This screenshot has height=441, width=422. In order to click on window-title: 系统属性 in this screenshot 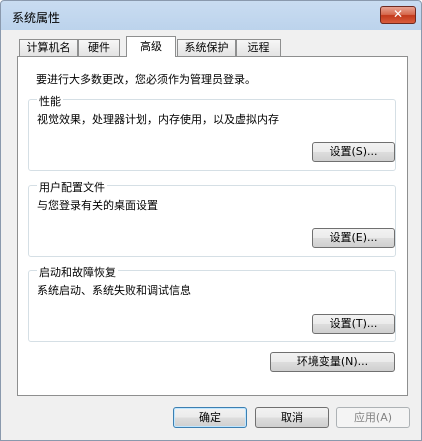, I will do `click(36, 18)`.